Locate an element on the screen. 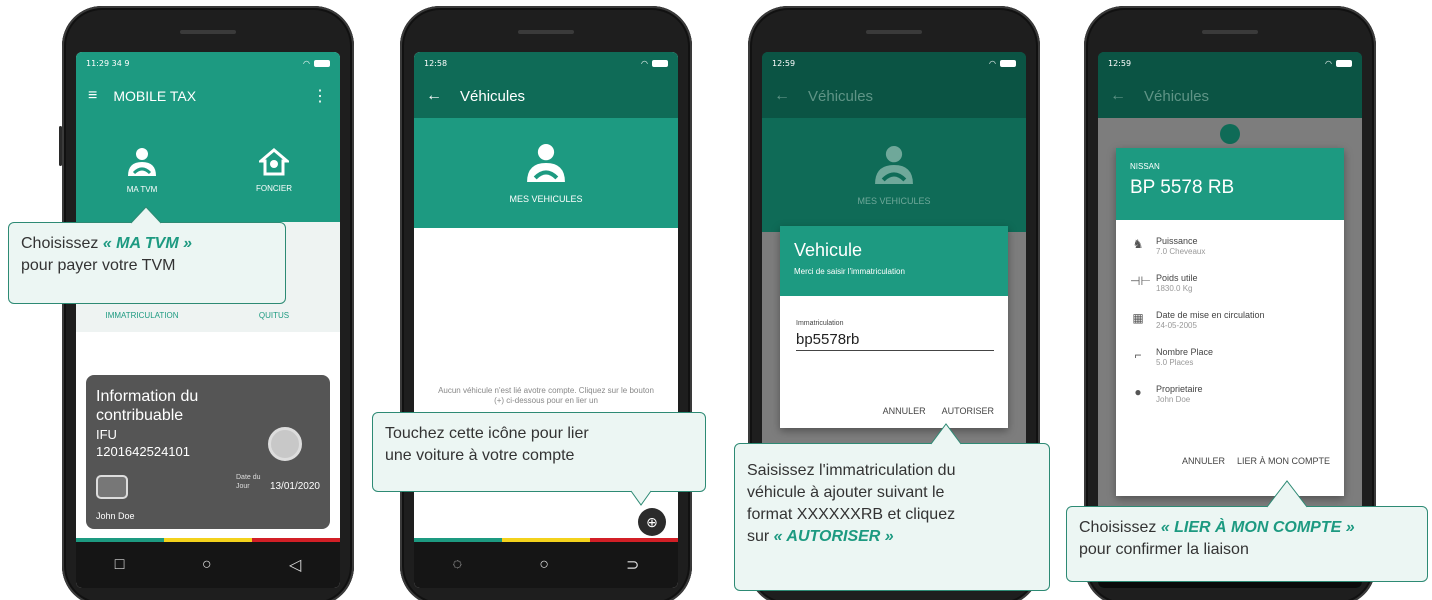  date-label: Date du Jour is located at coordinates (248, 482).